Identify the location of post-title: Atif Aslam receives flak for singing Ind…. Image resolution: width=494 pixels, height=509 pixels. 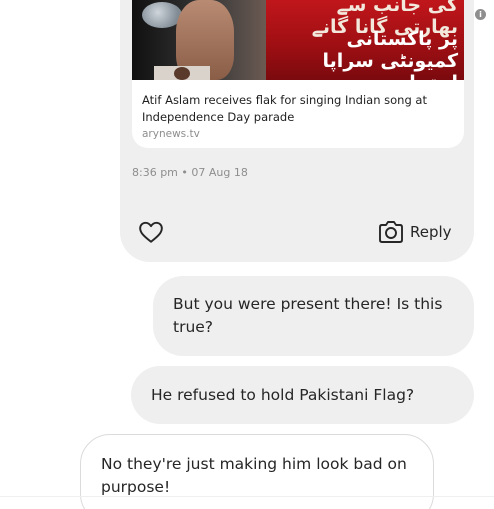
(284, 108).